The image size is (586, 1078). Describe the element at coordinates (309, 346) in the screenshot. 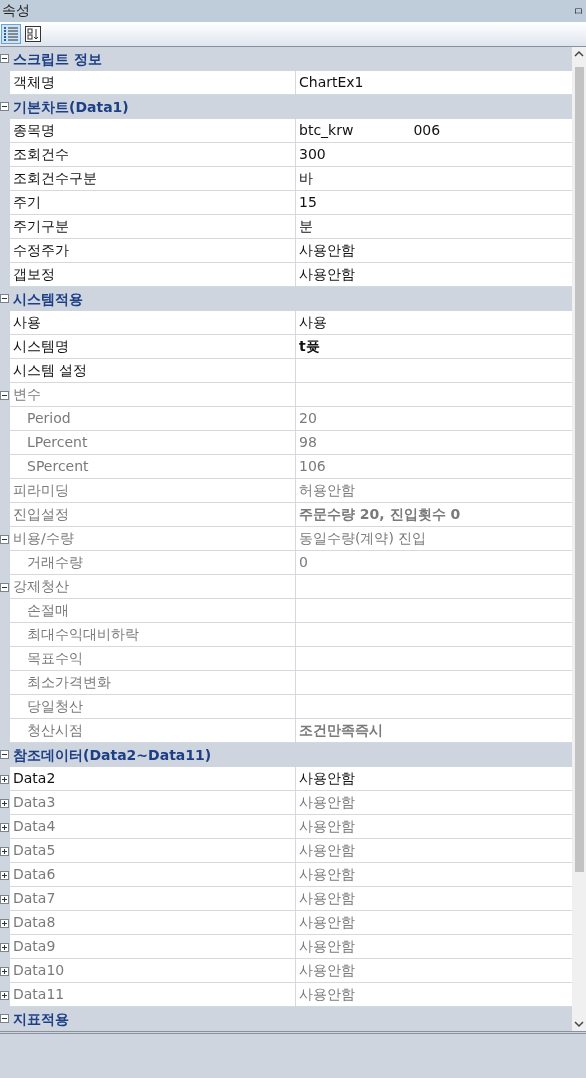

I see `property-value: t퓻` at that location.